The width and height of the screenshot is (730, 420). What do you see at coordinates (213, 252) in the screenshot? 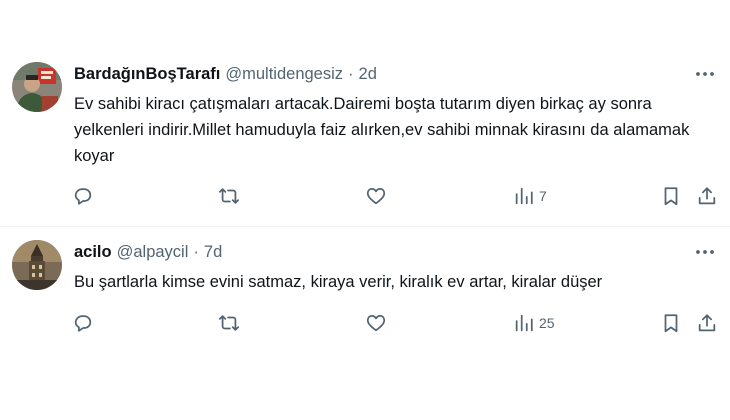
I see `timestamp: 7d` at bounding box center [213, 252].